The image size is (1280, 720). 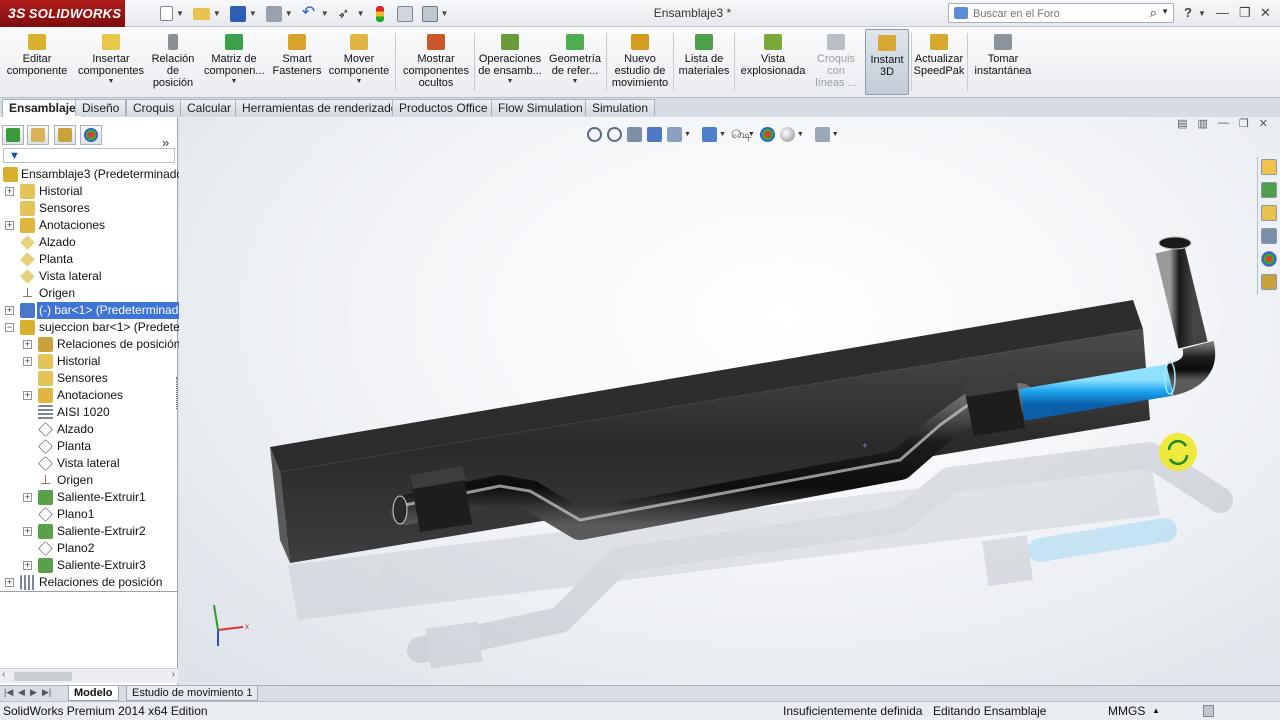 I want to click on view-palette-icon, so click(x=1269, y=236).